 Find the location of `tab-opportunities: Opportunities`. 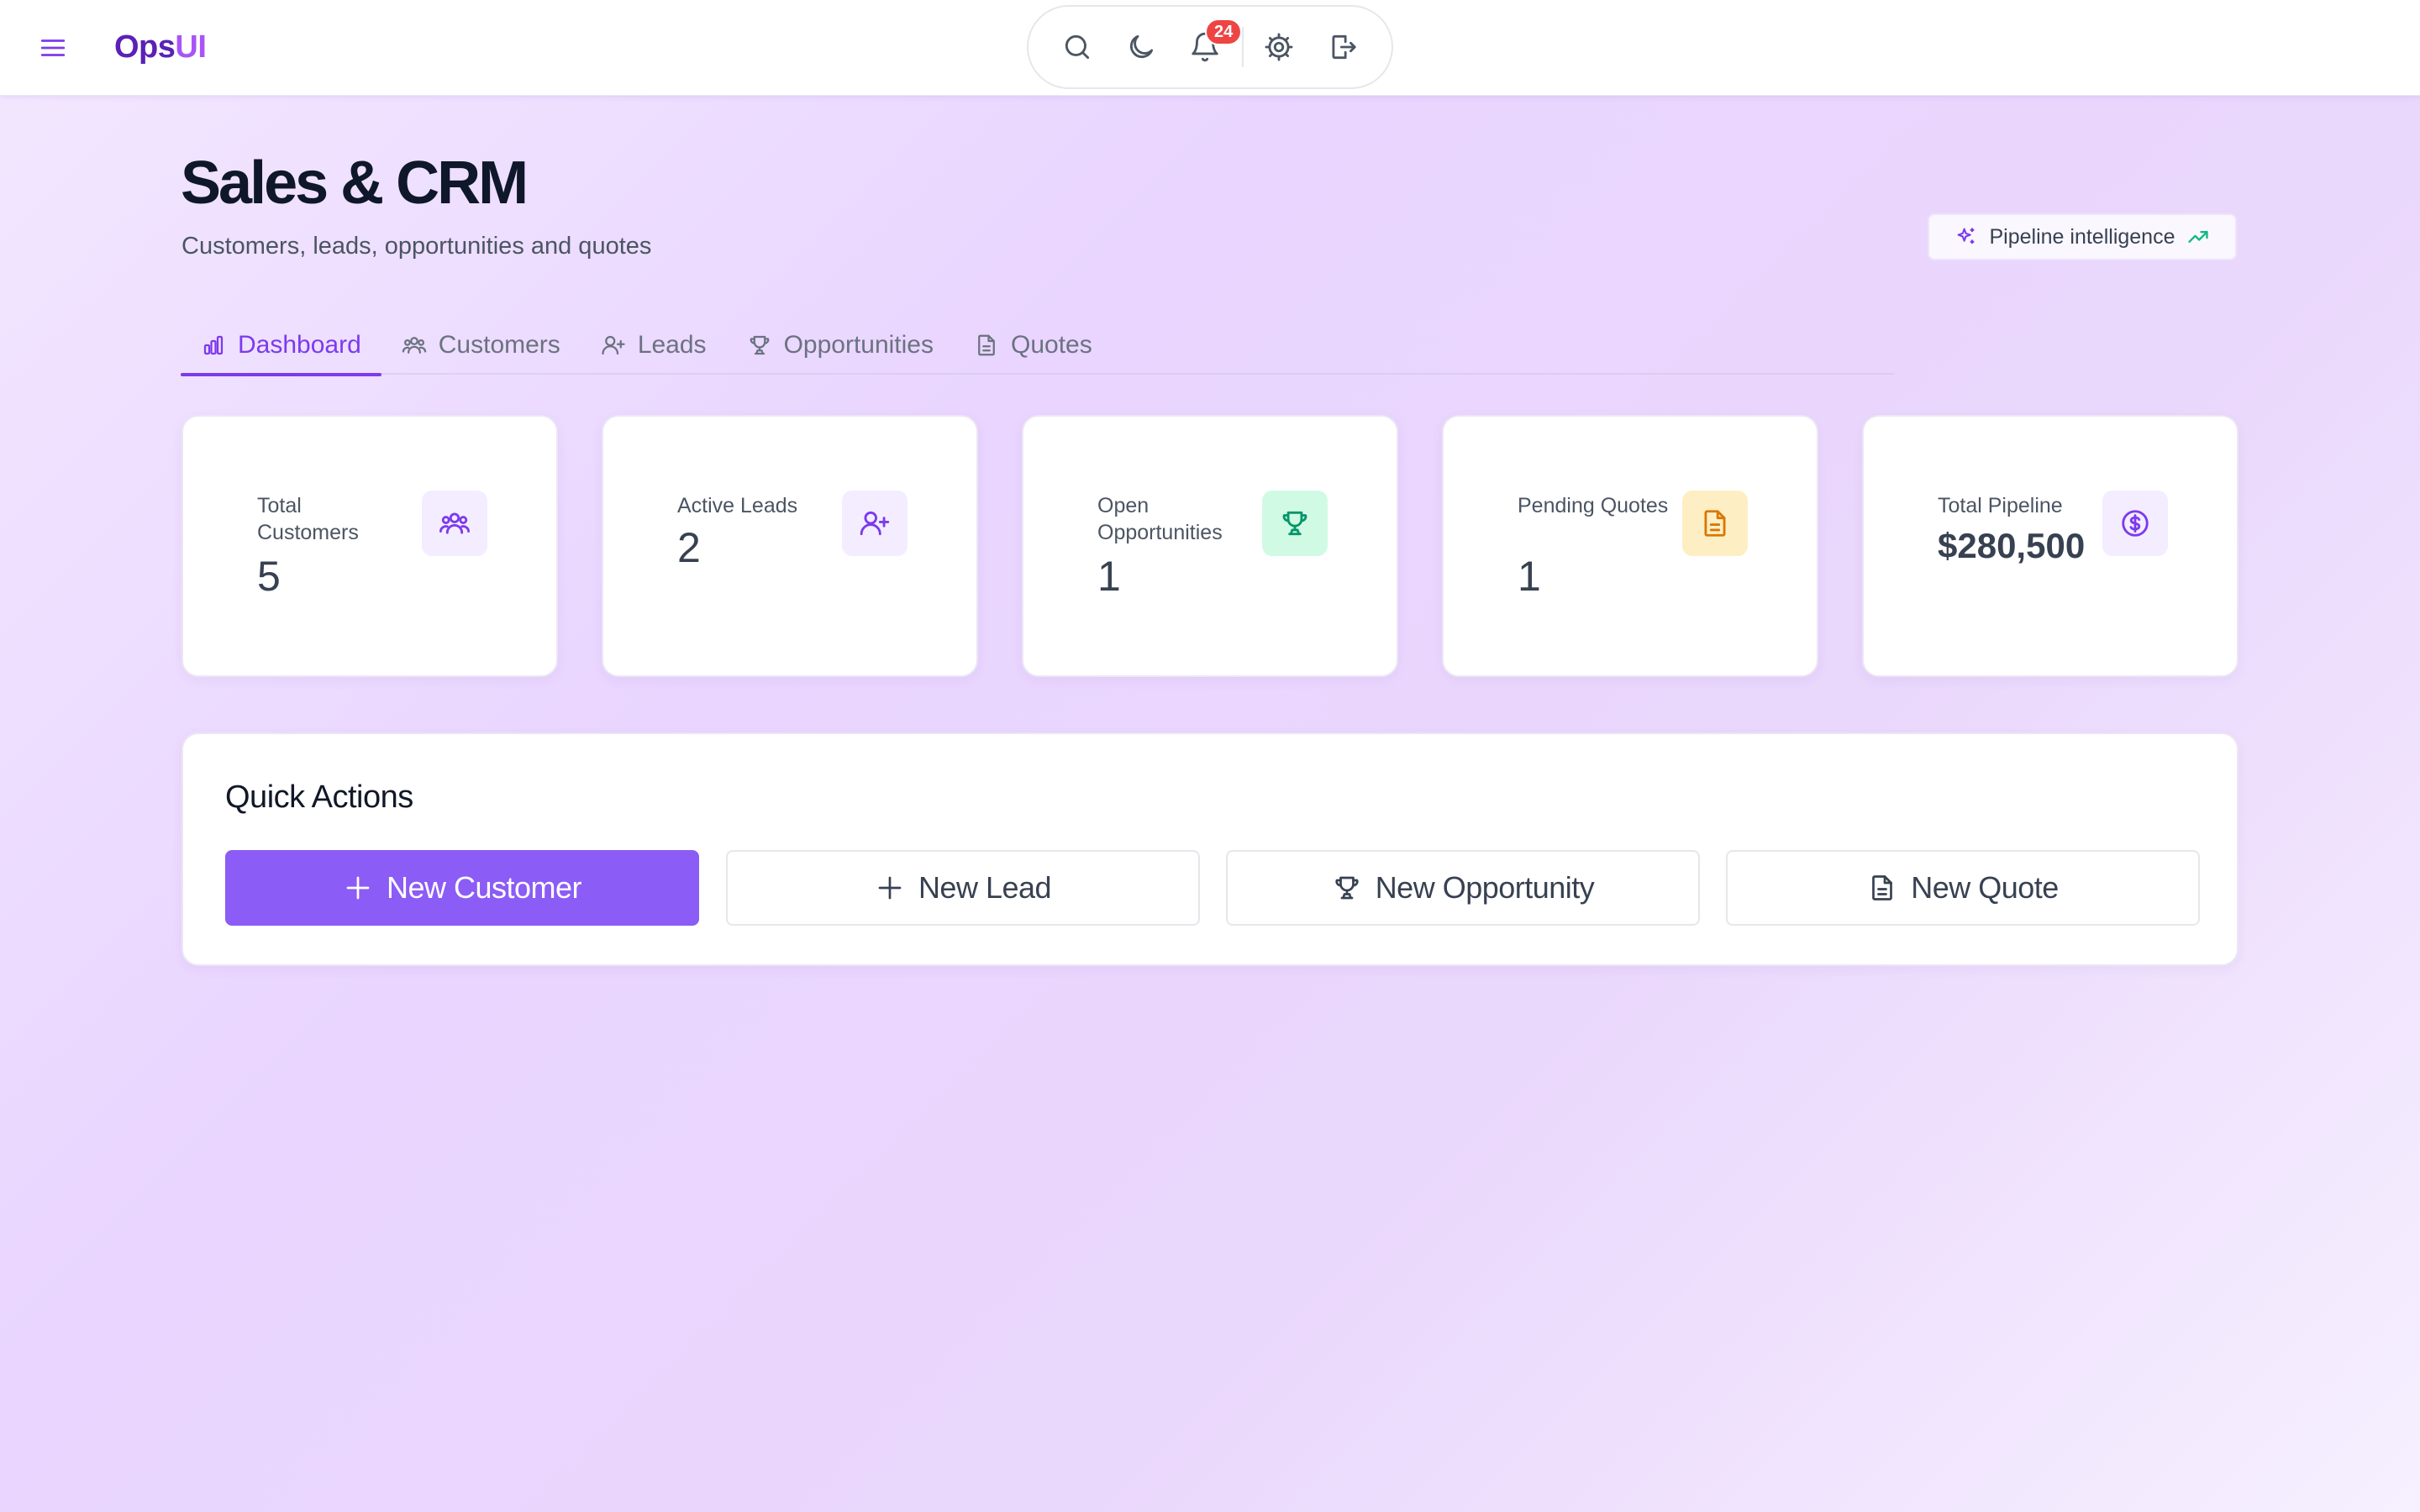

tab-opportunities: Opportunities is located at coordinates (840, 345).